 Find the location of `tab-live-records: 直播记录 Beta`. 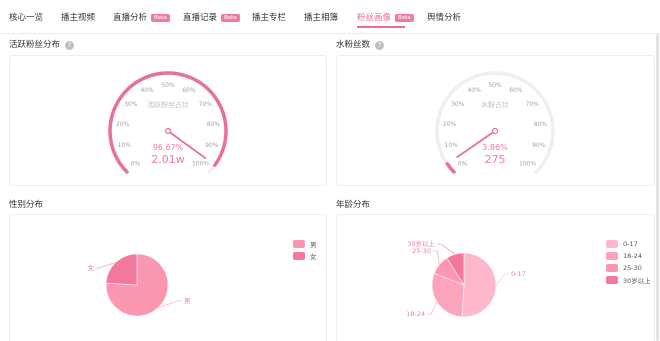

tab-live-records: 直播记录 Beta is located at coordinates (211, 17).